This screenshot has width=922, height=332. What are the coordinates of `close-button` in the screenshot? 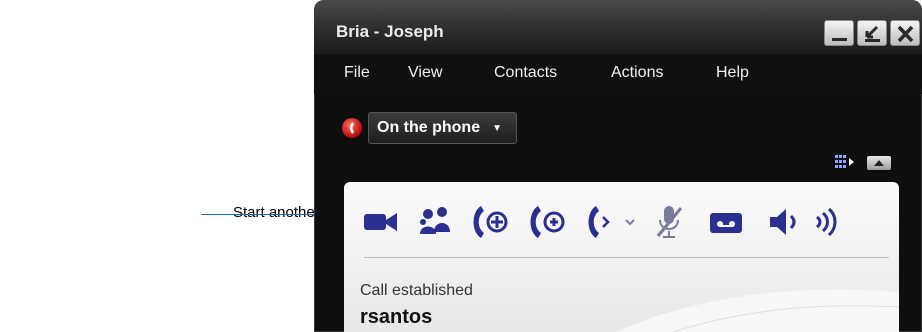 It's located at (905, 33).